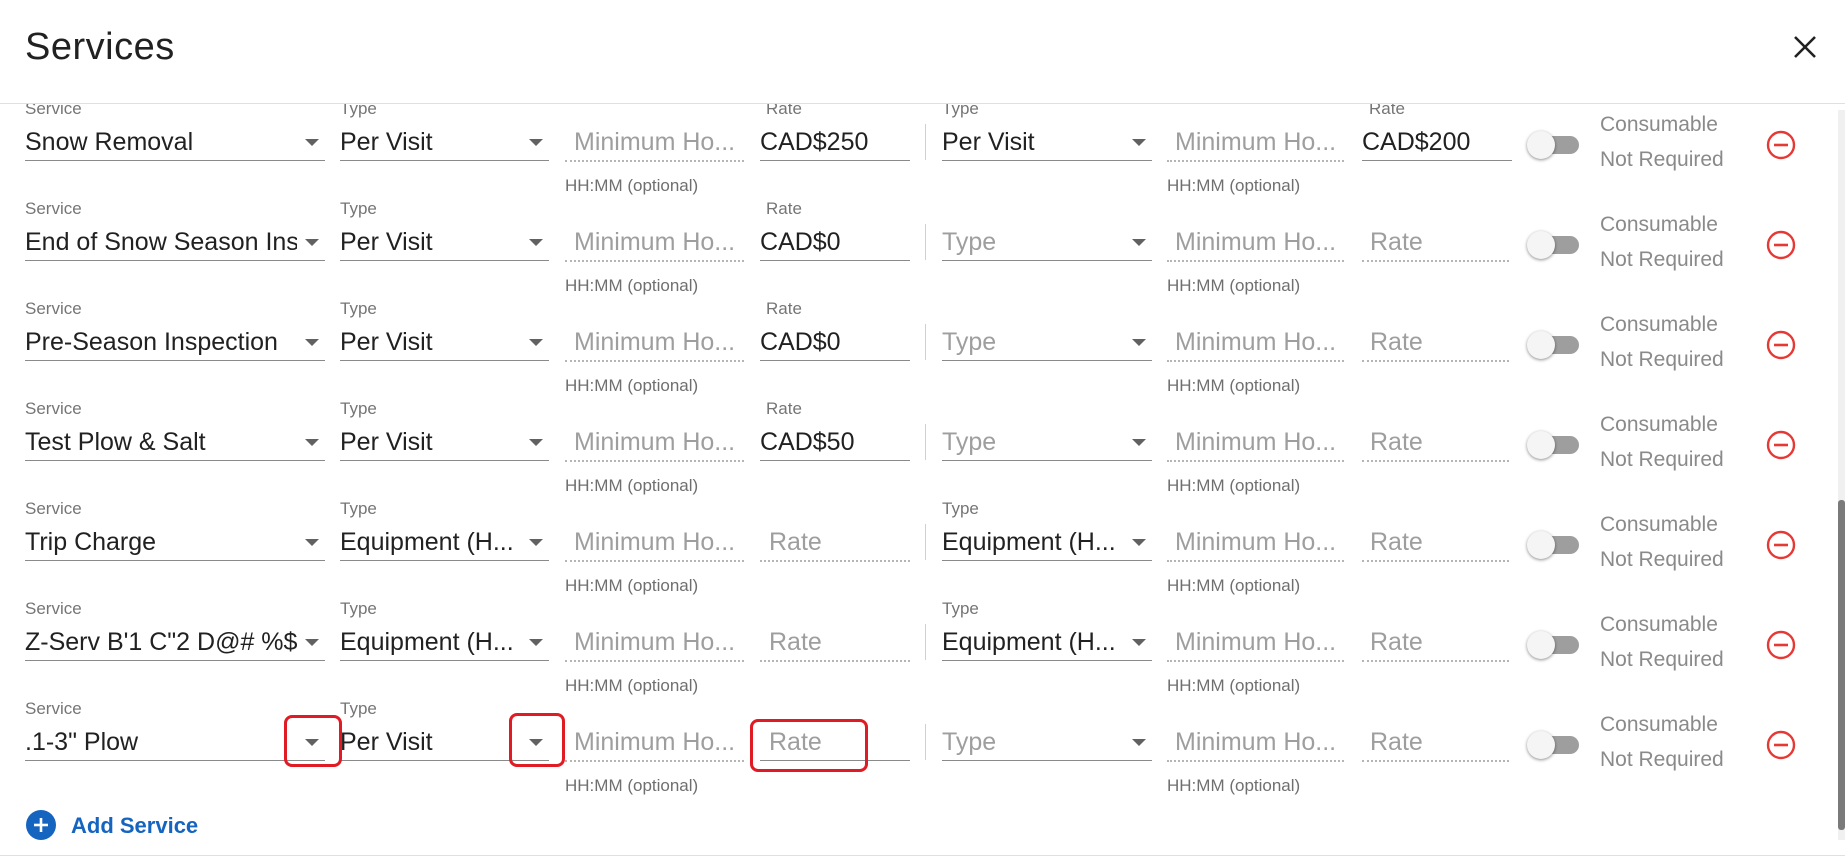  What do you see at coordinates (175, 642) in the screenshot?
I see `service-select: Z-Serv B'1 C"2 D@# %$` at bounding box center [175, 642].